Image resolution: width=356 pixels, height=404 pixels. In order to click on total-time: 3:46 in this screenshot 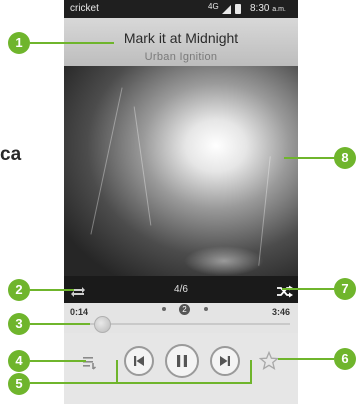, I will do `click(280, 312)`.